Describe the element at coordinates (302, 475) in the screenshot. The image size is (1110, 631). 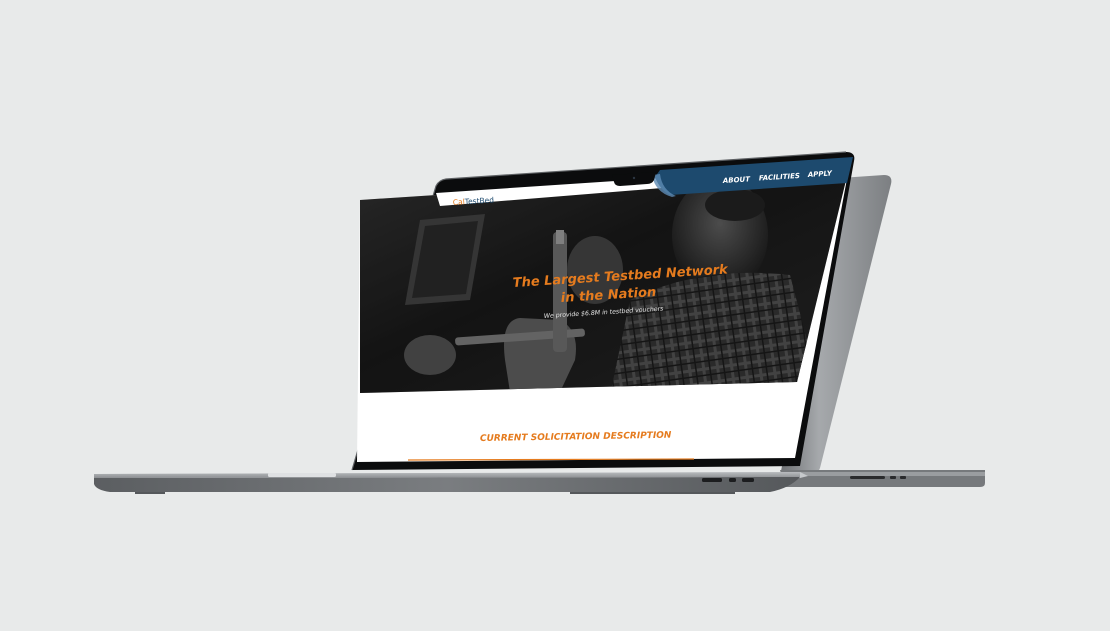
I see `trackpad-lip` at that location.